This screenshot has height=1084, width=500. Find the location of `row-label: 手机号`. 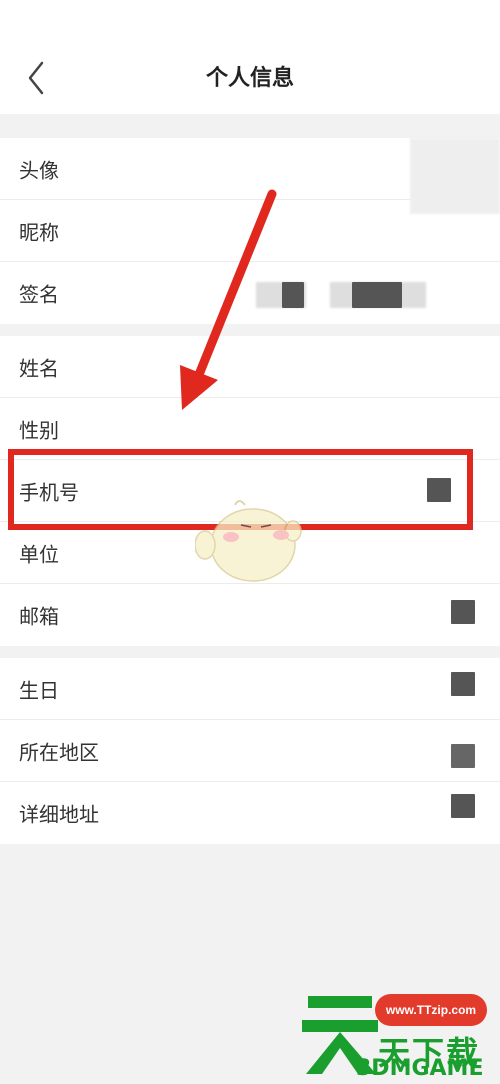

row-label: 手机号 is located at coordinates (49, 492).